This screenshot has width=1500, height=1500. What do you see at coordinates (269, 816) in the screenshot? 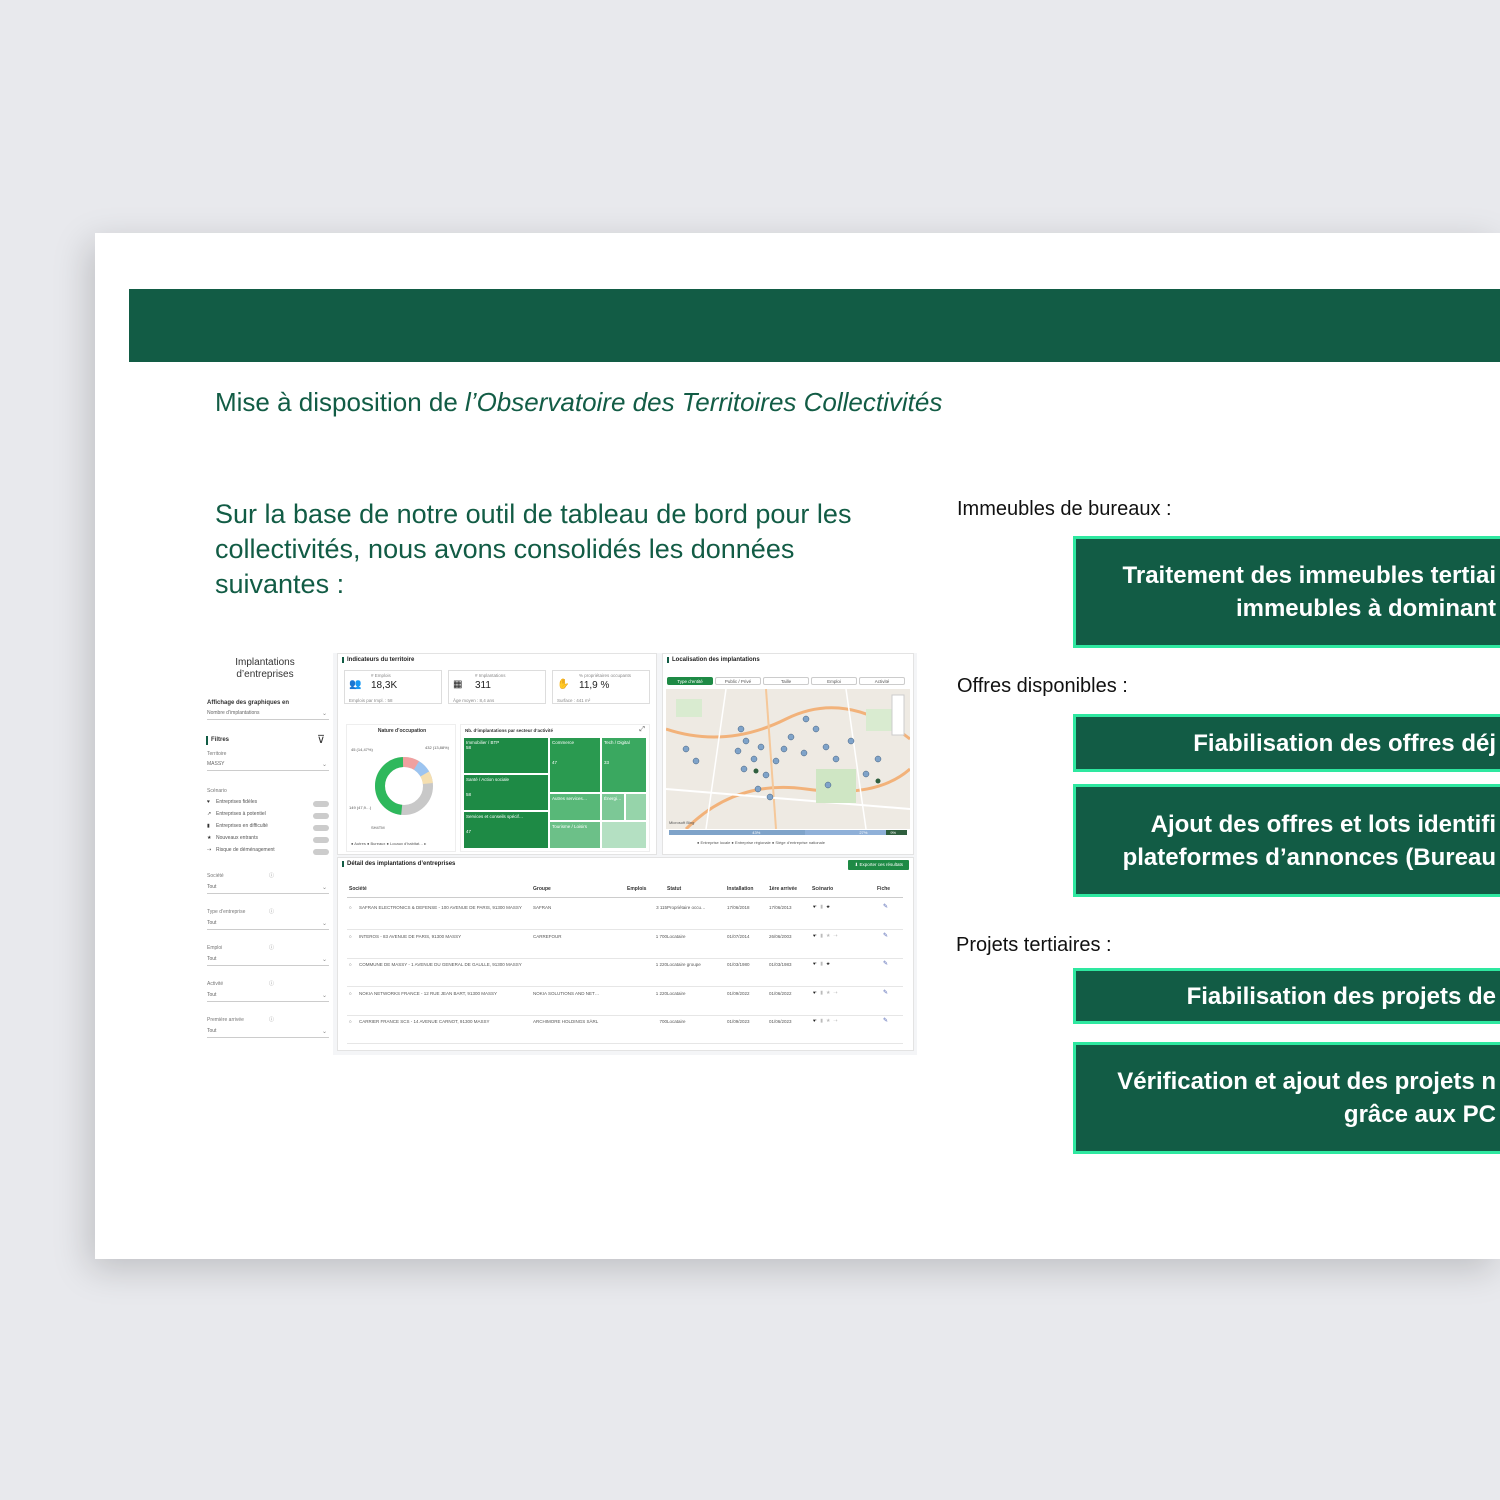
I see `scenario-toggle-row: ↗ Entreprises à potentiel` at bounding box center [269, 816].